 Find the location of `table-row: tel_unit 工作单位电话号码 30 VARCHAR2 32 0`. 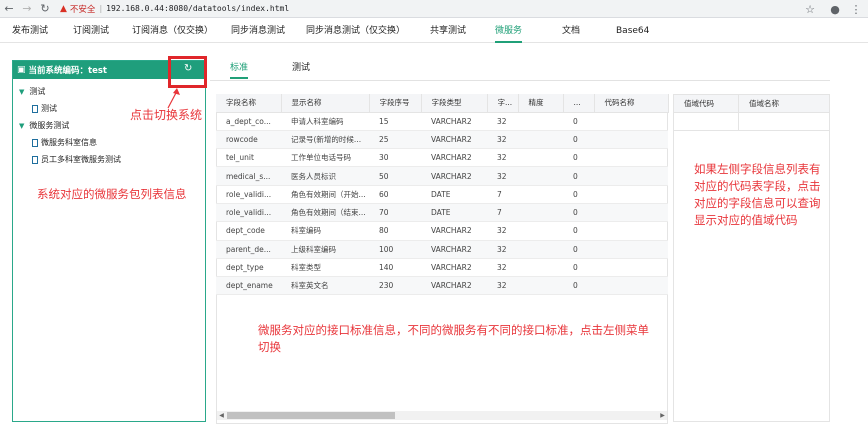

table-row: tel_unit 工作单位电话号码 30 VARCHAR2 32 0 is located at coordinates (442, 158).